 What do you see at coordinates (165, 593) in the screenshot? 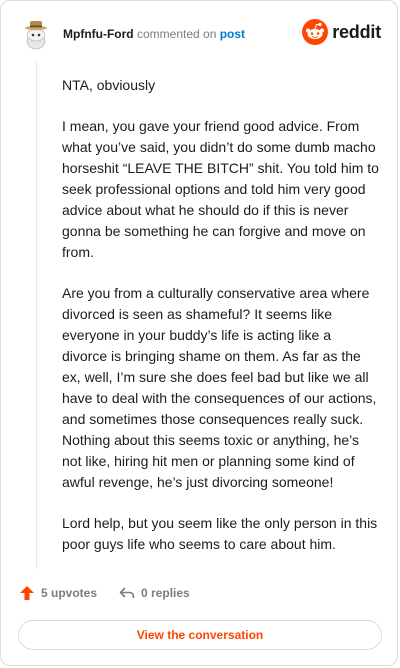
I see `reply-count: 0 replies` at bounding box center [165, 593].